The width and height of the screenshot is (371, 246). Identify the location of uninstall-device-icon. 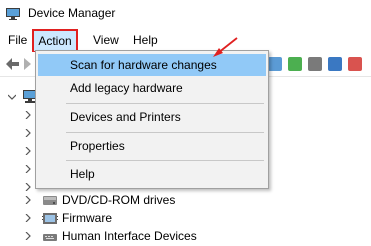
(355, 64).